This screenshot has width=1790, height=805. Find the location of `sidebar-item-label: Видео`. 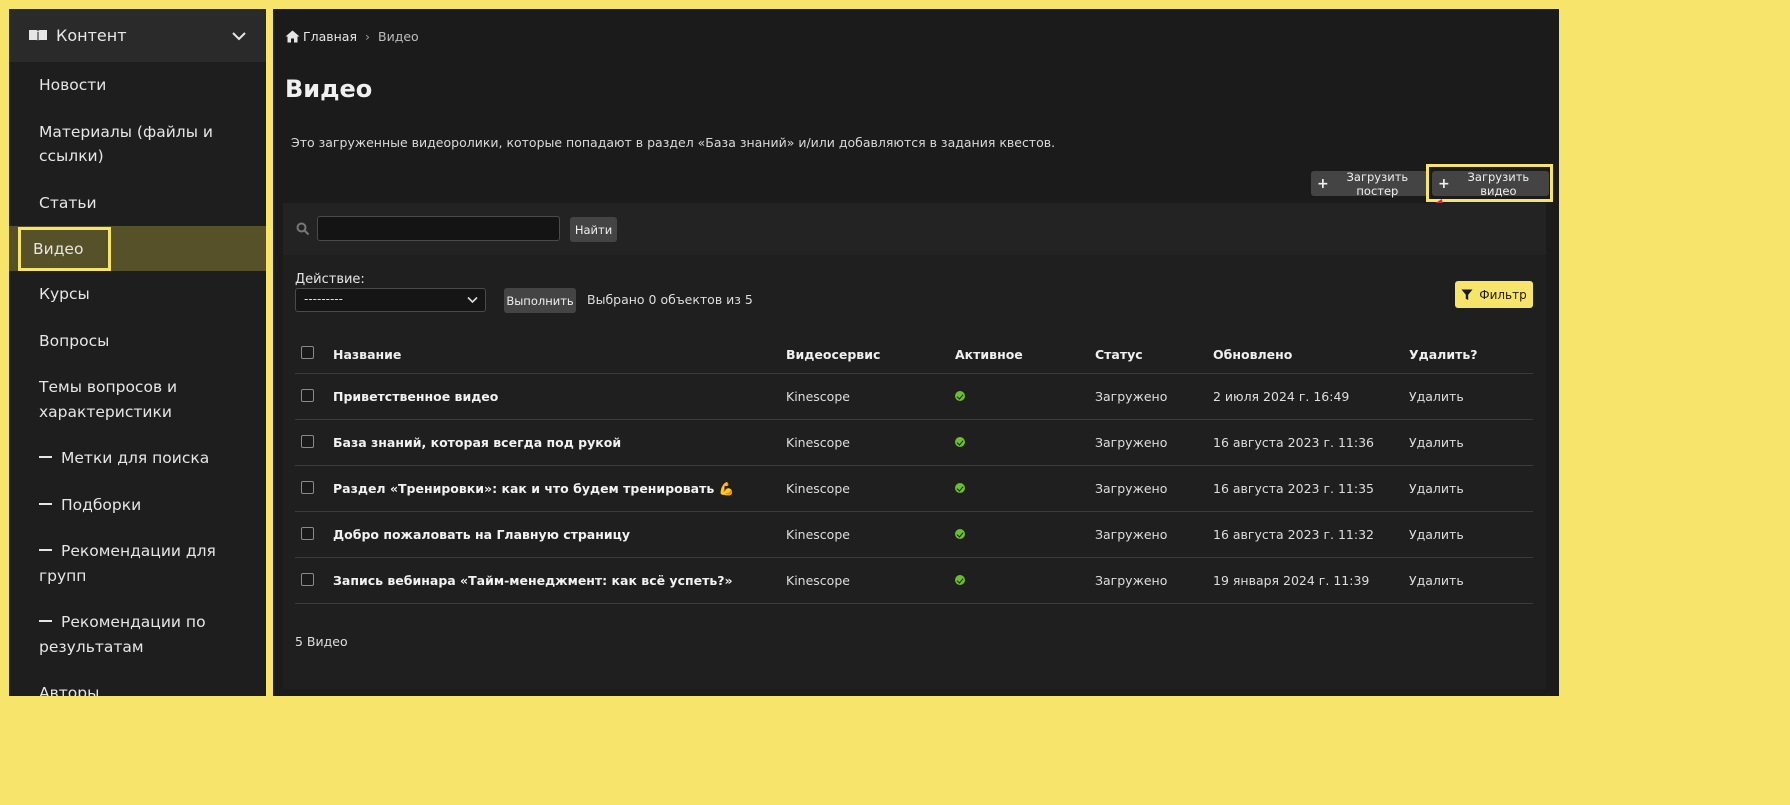

sidebar-item-label: Видео is located at coordinates (58, 248).